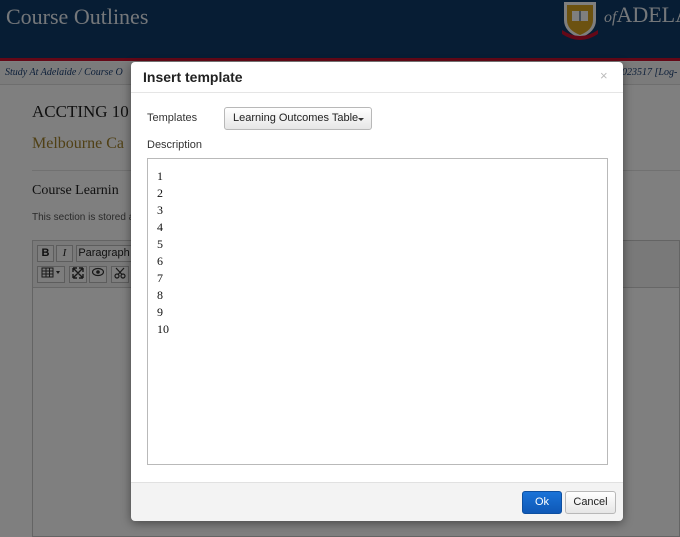  What do you see at coordinates (175, 145) in the screenshot?
I see `description-label: Description` at bounding box center [175, 145].